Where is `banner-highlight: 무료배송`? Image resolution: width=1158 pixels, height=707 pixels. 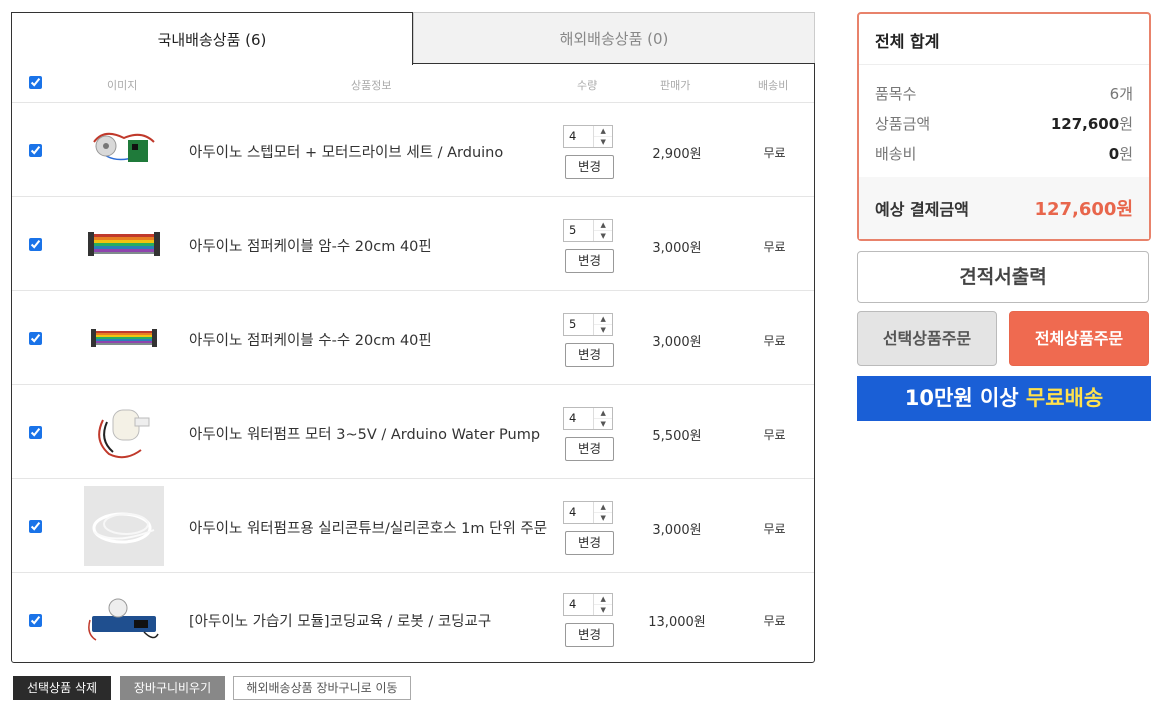
banner-highlight: 무료배송 is located at coordinates (1064, 398).